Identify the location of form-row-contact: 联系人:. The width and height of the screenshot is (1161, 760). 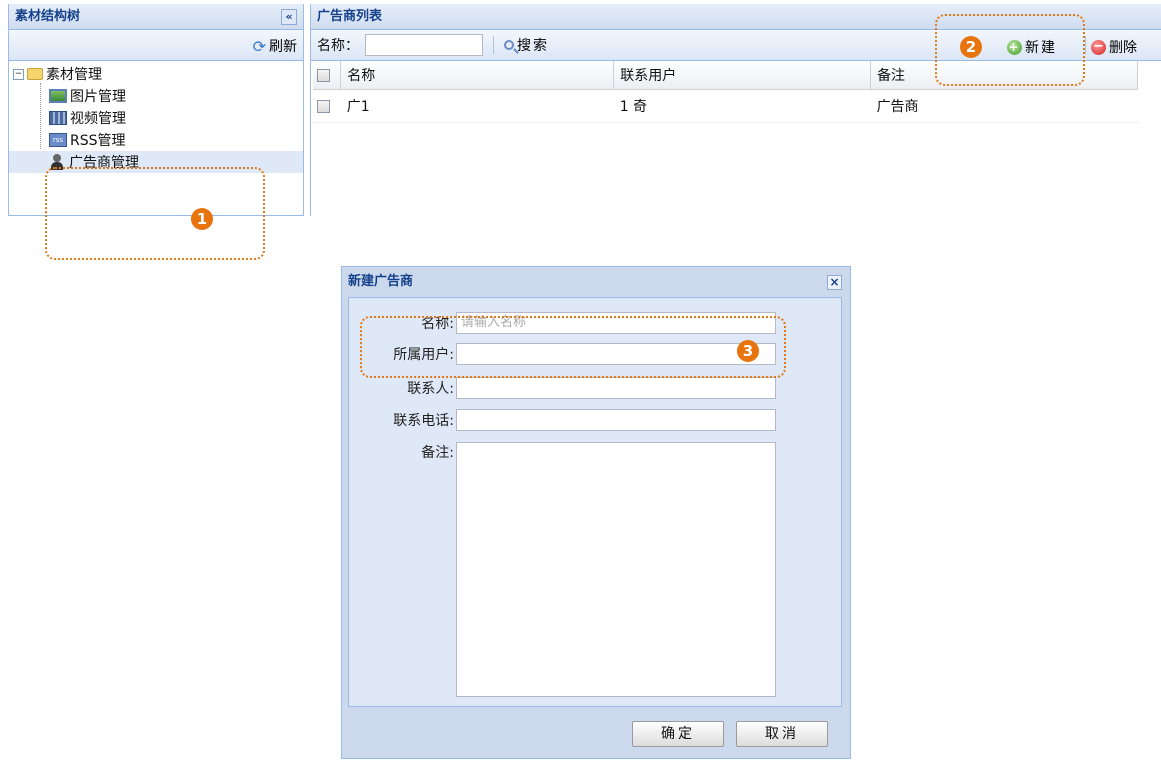
(562, 388).